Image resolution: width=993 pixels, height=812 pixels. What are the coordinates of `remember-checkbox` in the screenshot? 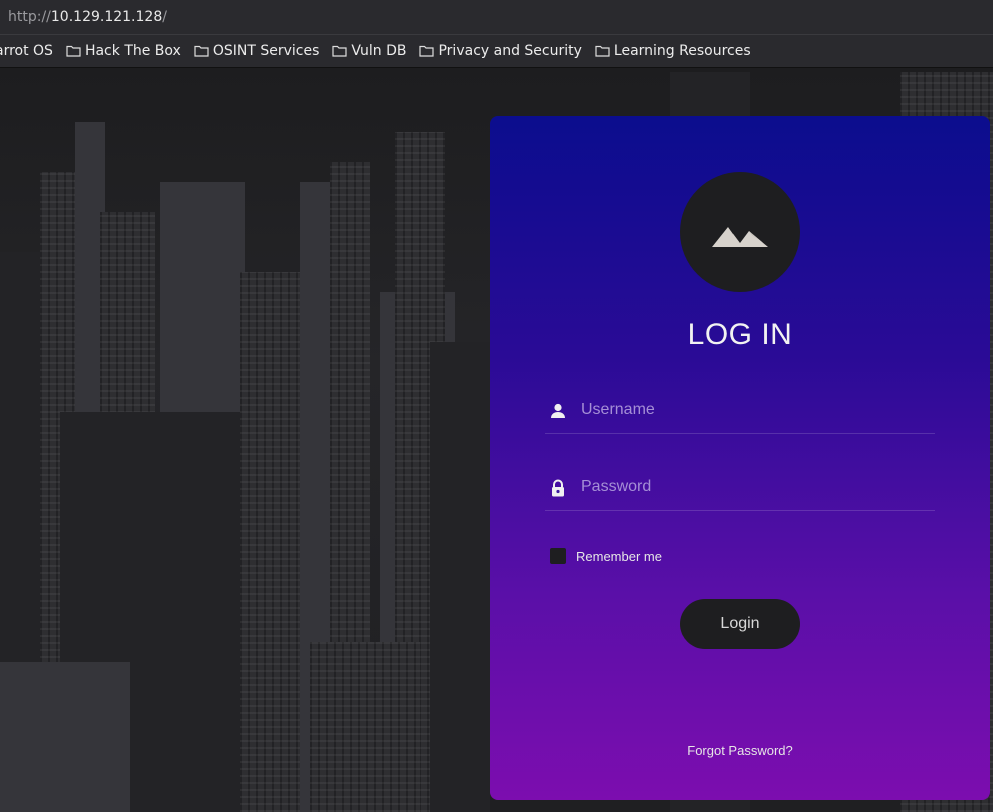 It's located at (558, 556).